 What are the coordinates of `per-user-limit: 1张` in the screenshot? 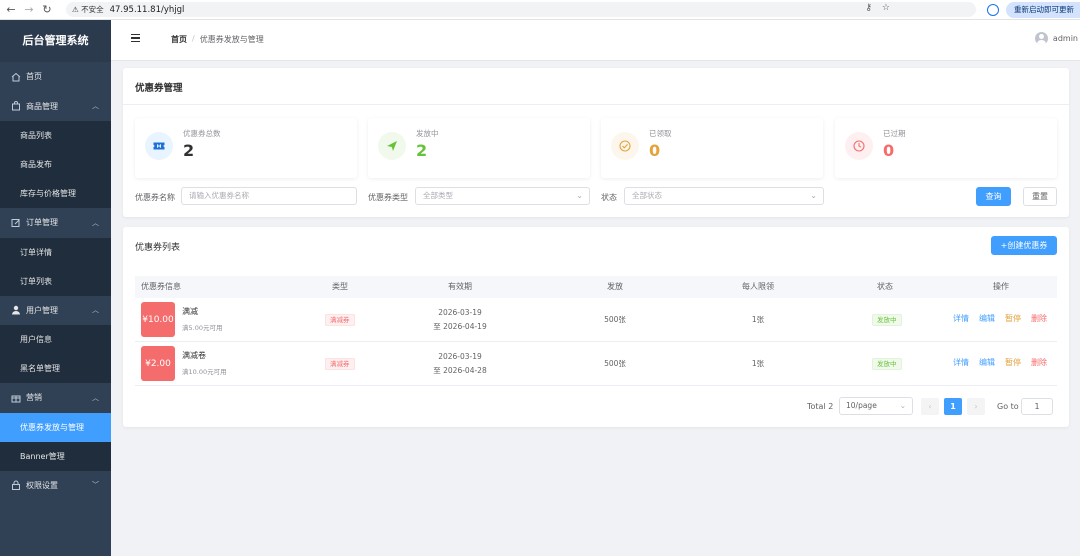 It's located at (758, 363).